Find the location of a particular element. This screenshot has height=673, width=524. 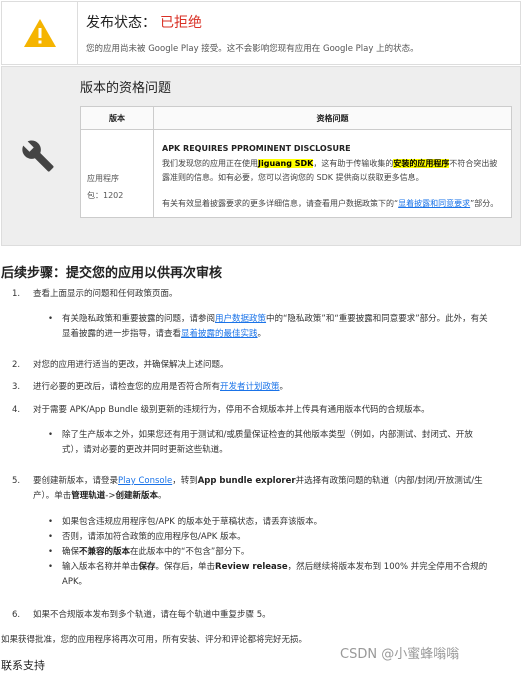

text-part: 进行必要的更改后，请检查您的应用是否符合所有 is located at coordinates (127, 387).